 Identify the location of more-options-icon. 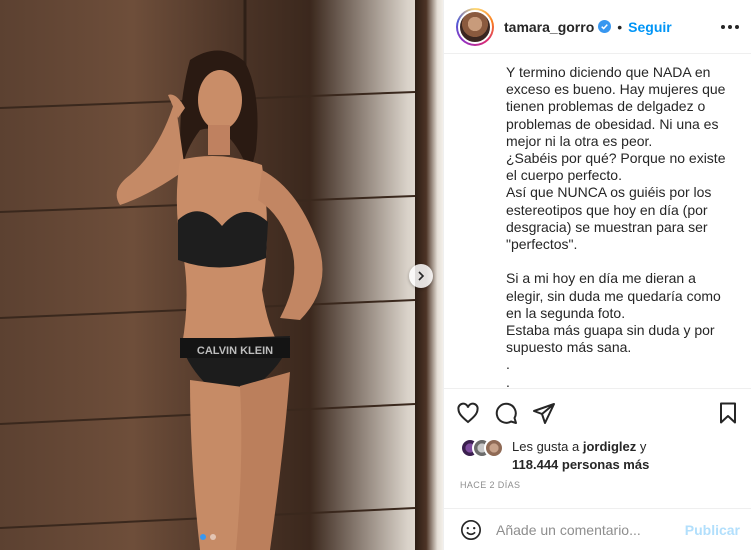
(730, 26).